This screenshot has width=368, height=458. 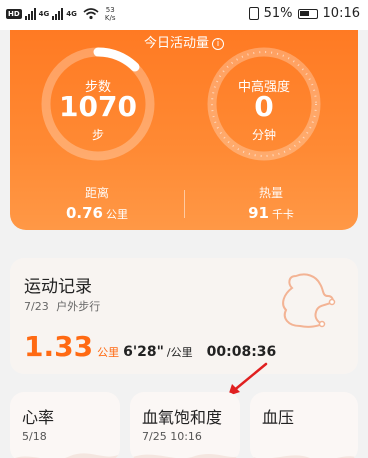 What do you see at coordinates (341, 13) in the screenshot?
I see `clock: 10:16` at bounding box center [341, 13].